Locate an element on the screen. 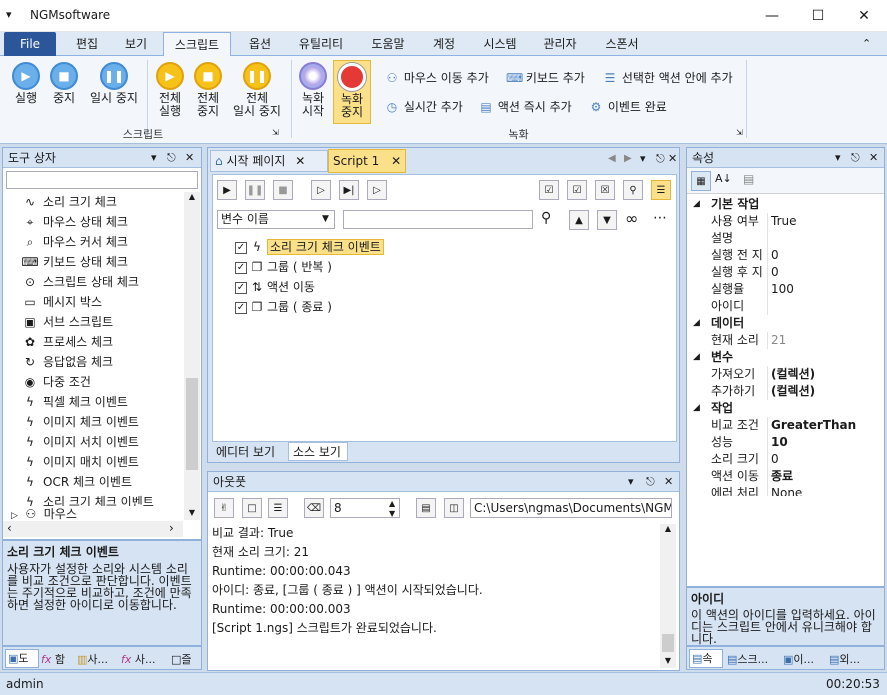 Image resolution: width=887 pixels, height=695 pixels. toolbox-item: ϟ 이미지 서치 이벤트 is located at coordinates (102, 442).